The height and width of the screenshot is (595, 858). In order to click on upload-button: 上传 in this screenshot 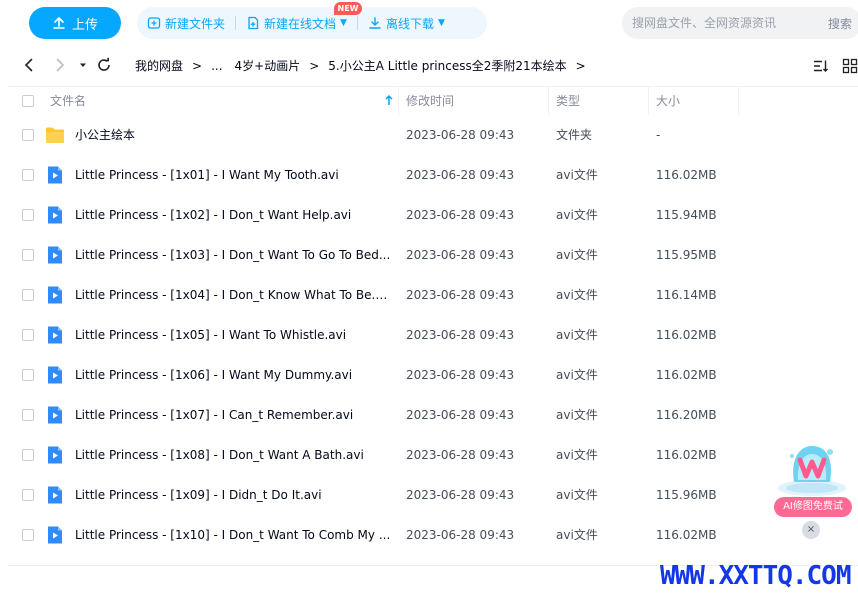, I will do `click(75, 23)`.